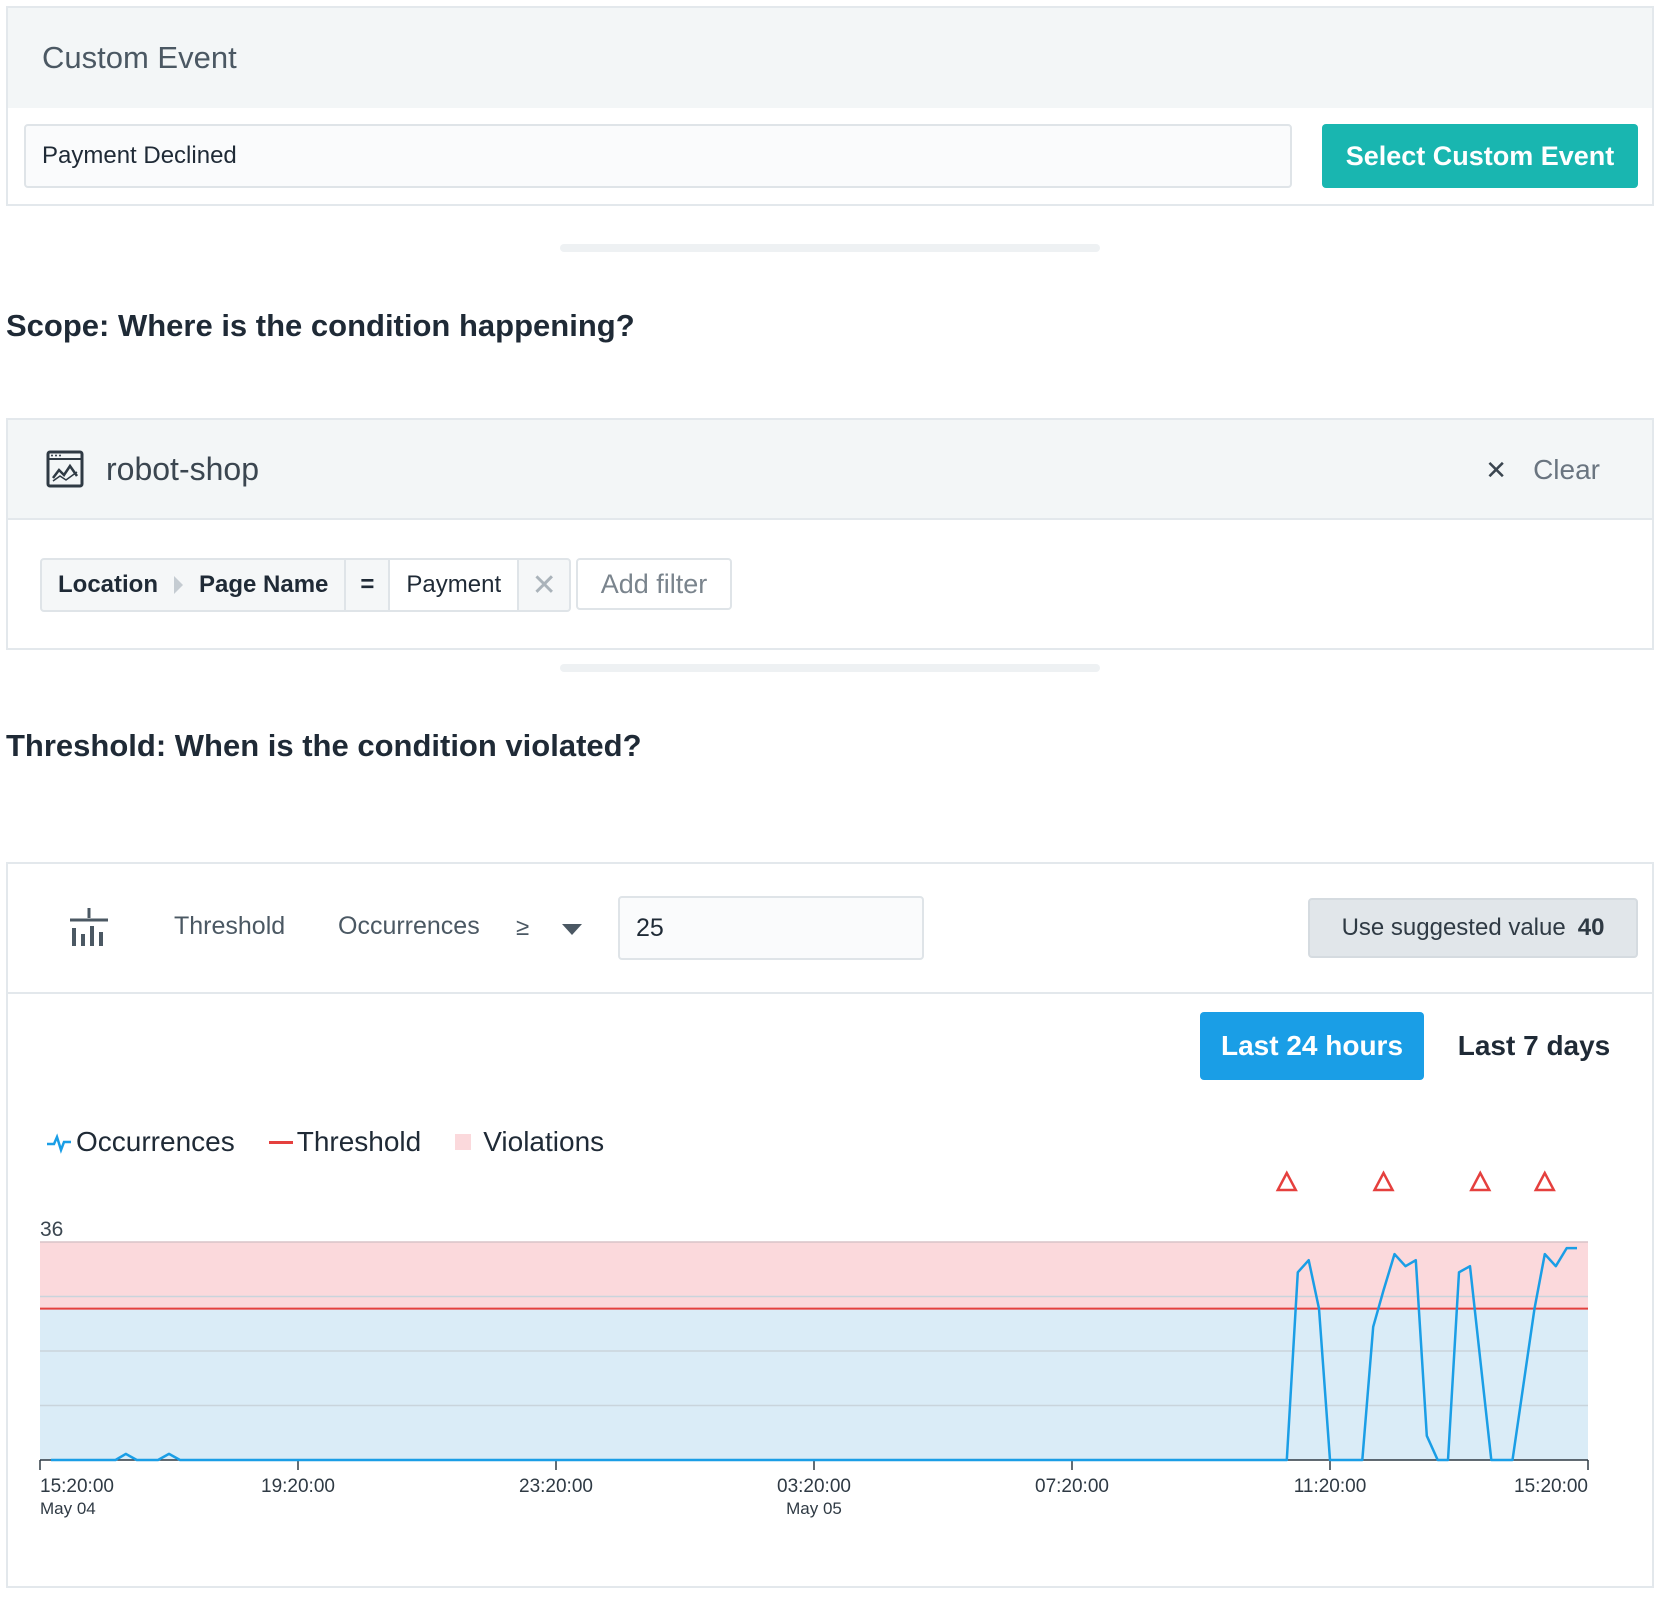 The width and height of the screenshot is (1660, 1598). What do you see at coordinates (654, 584) in the screenshot?
I see `add-filter-button: Add filter` at bounding box center [654, 584].